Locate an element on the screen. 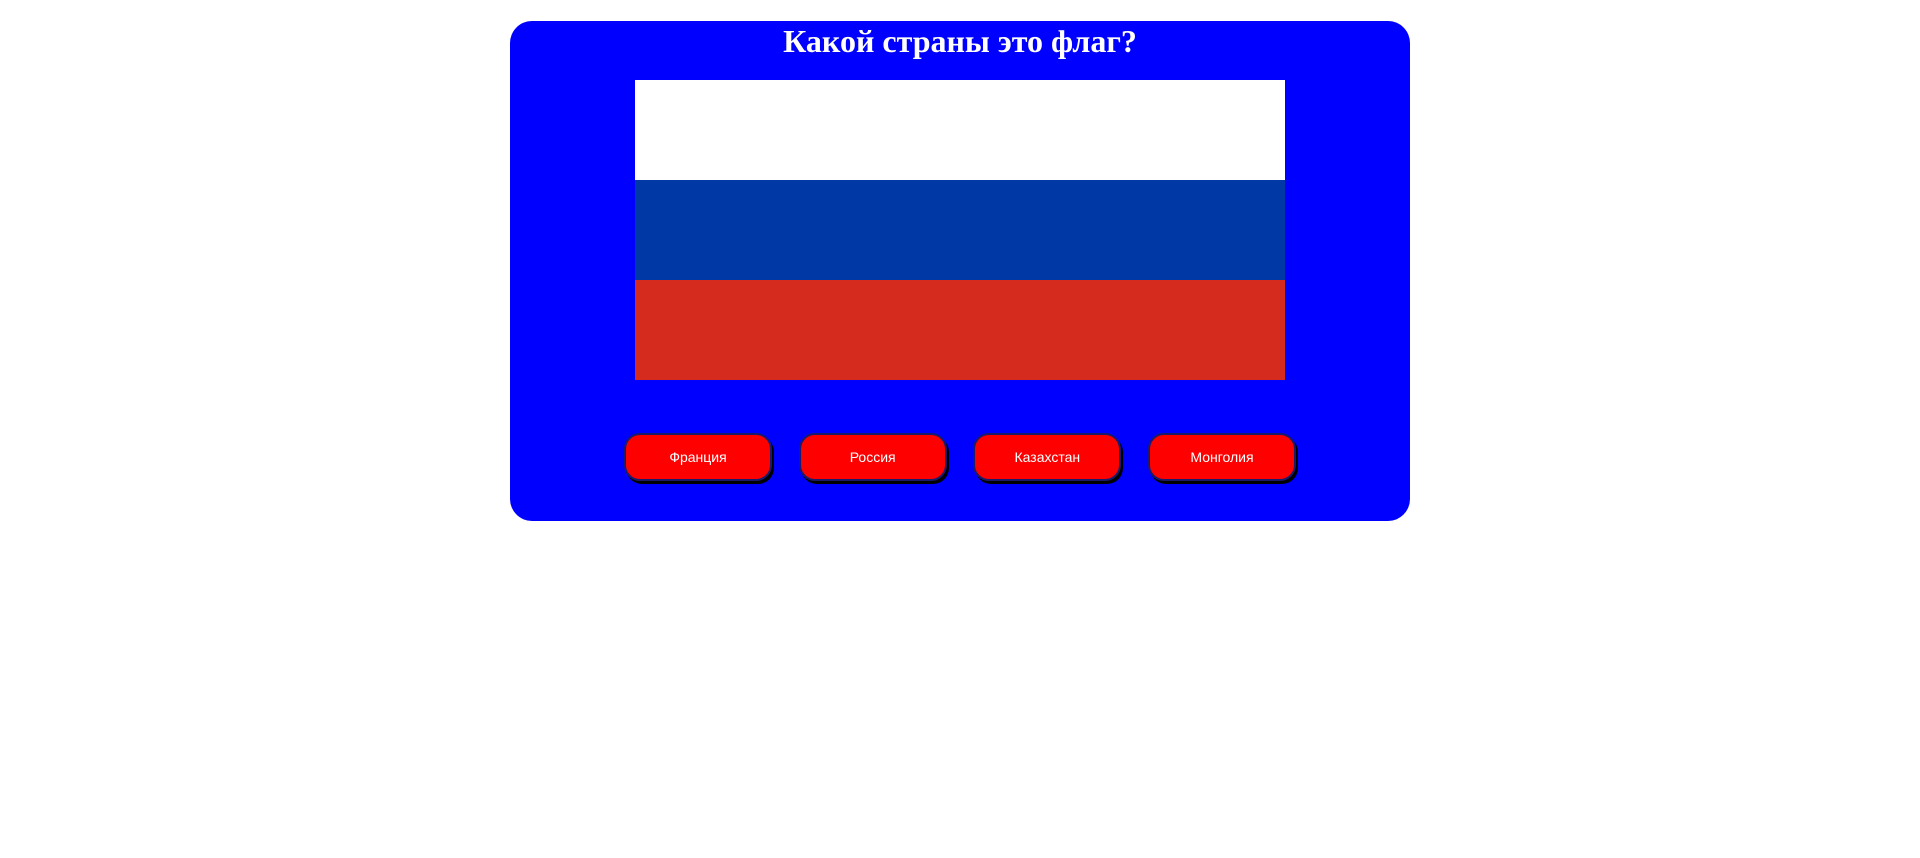 This screenshot has height=858, width=1920. flag-stripe-white is located at coordinates (960, 130).